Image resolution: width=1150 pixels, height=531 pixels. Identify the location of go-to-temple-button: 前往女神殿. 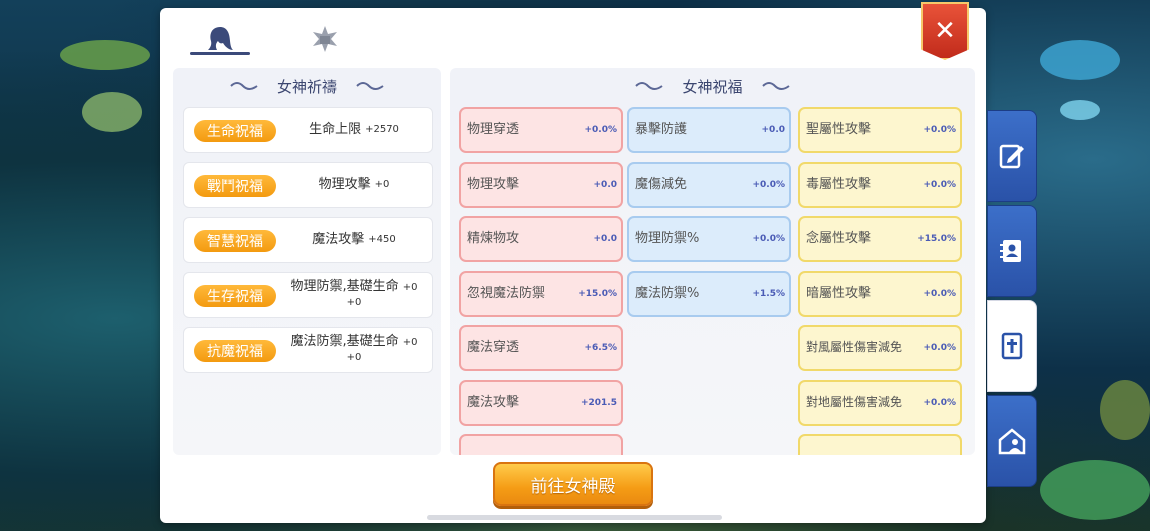
(573, 484).